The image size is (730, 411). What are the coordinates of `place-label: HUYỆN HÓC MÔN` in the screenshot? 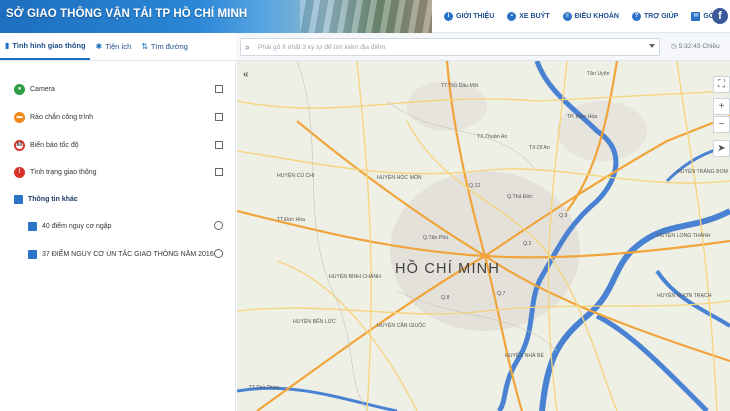 It's located at (399, 177).